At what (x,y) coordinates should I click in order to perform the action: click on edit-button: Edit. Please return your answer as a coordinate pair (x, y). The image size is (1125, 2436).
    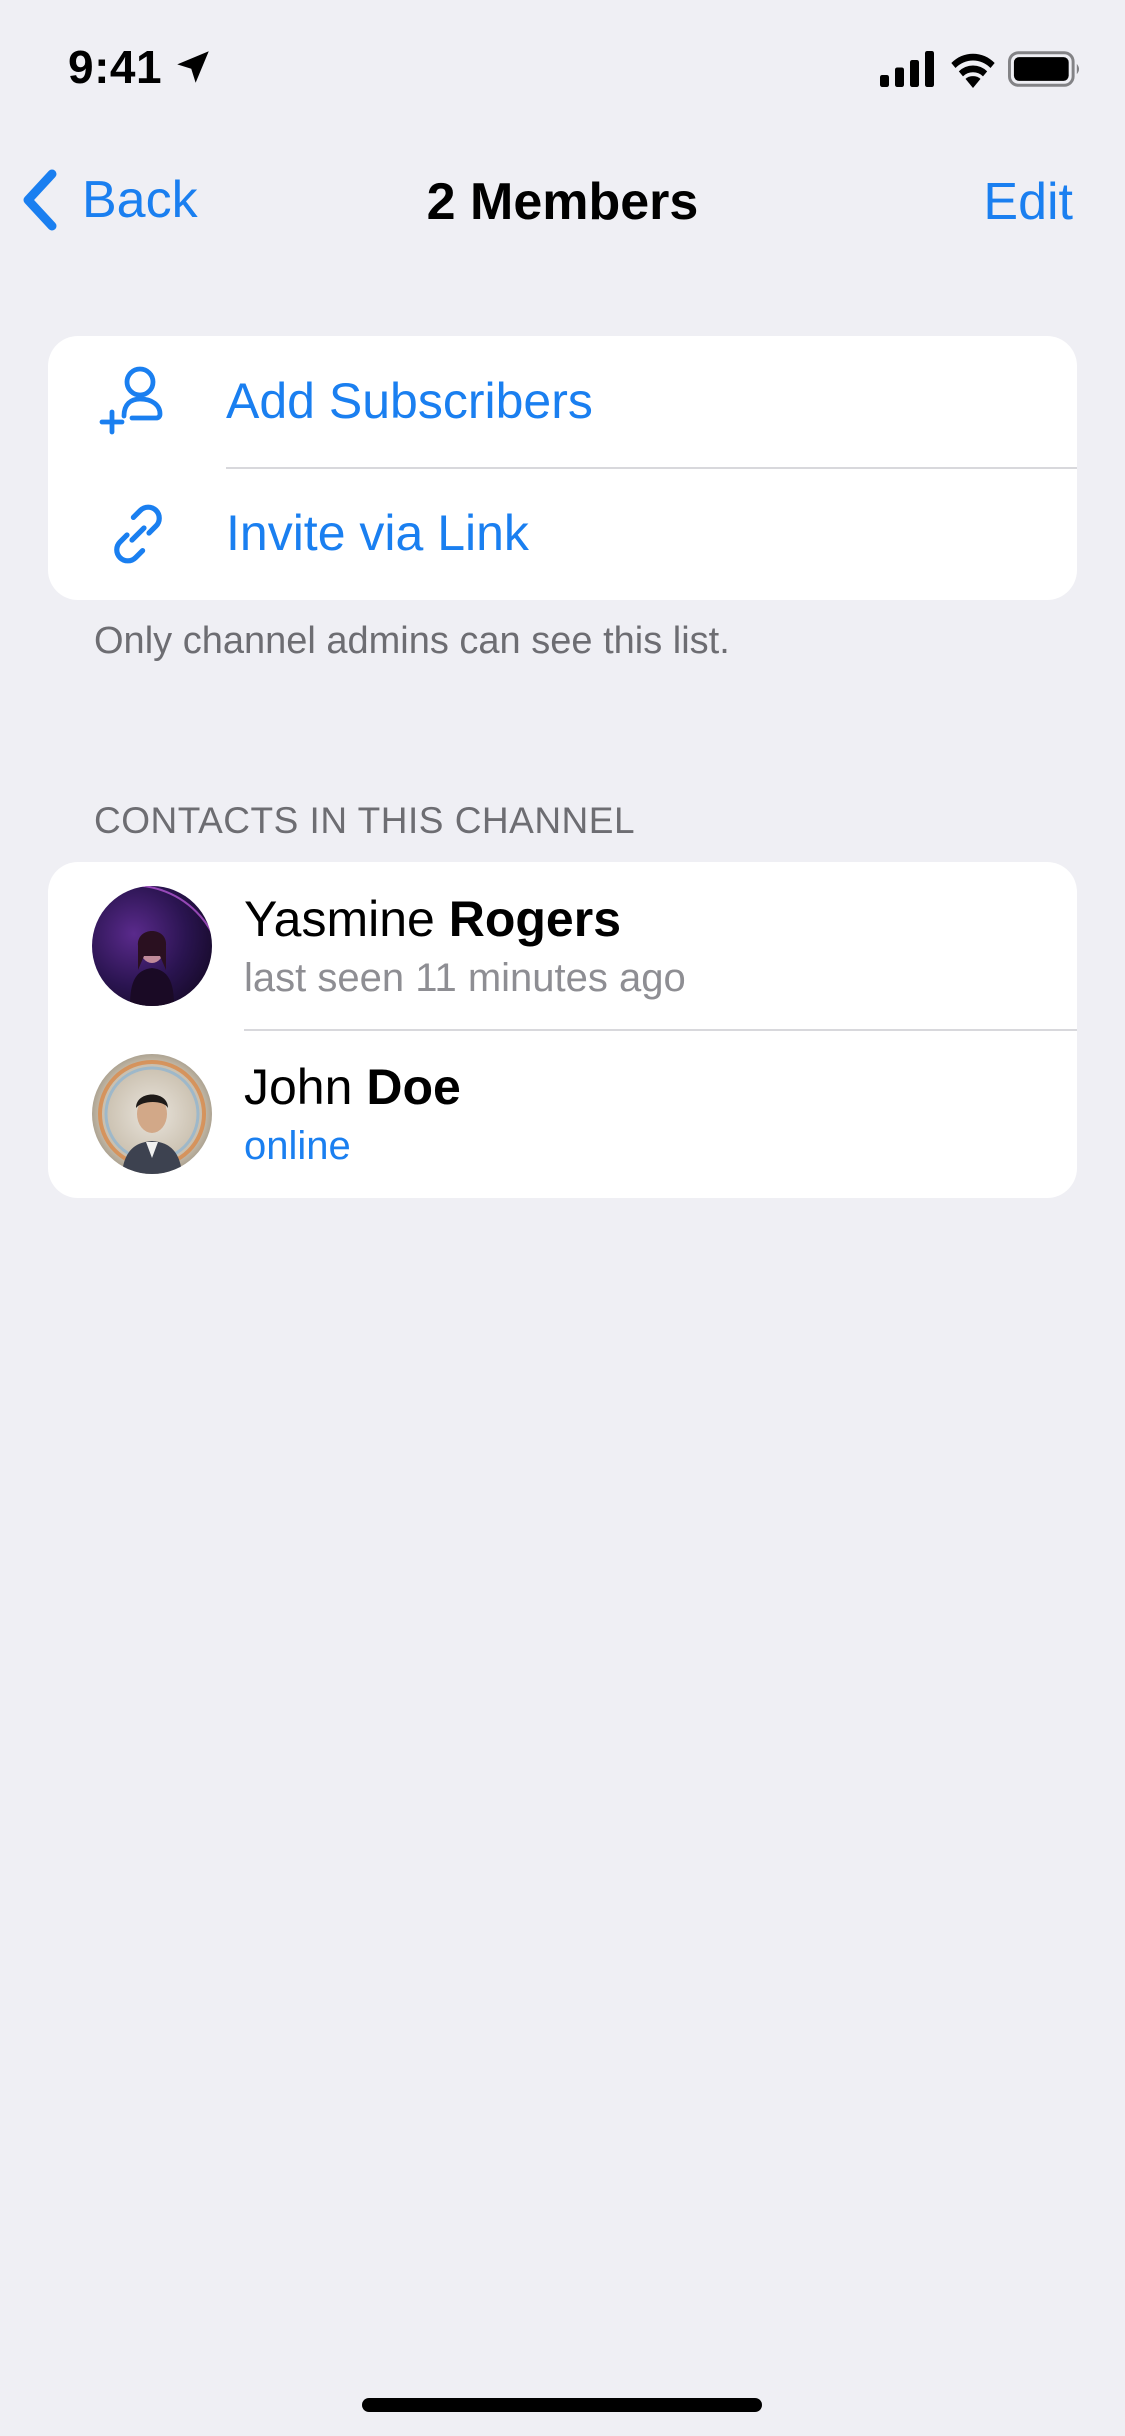
    Looking at the image, I should click on (1028, 202).